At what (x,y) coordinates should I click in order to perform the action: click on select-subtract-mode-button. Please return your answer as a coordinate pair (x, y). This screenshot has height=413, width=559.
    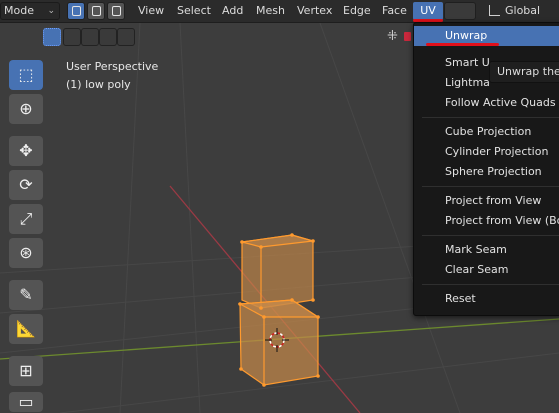
    Looking at the image, I should click on (90, 37).